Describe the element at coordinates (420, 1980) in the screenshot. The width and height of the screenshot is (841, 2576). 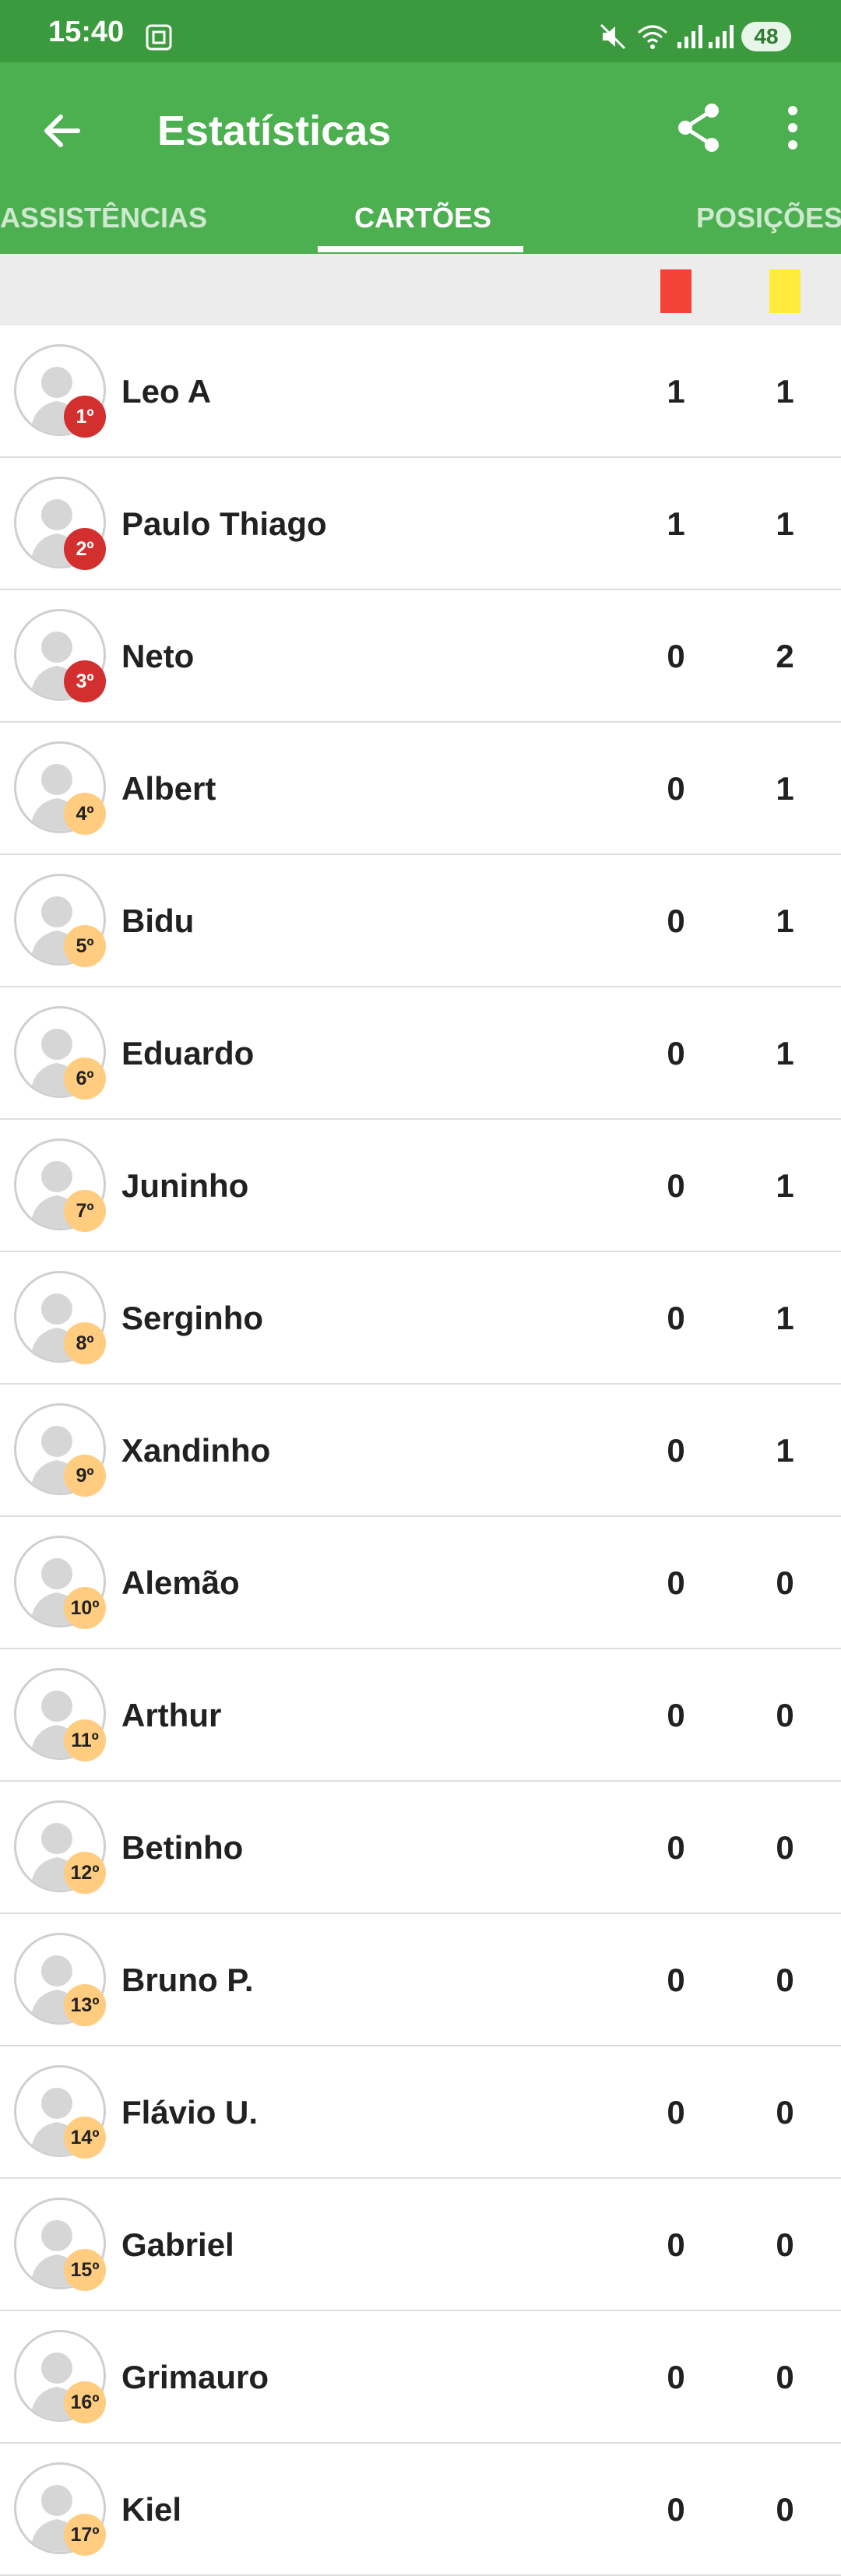
I see `player-row: 13º Bruno P. 0 0` at that location.